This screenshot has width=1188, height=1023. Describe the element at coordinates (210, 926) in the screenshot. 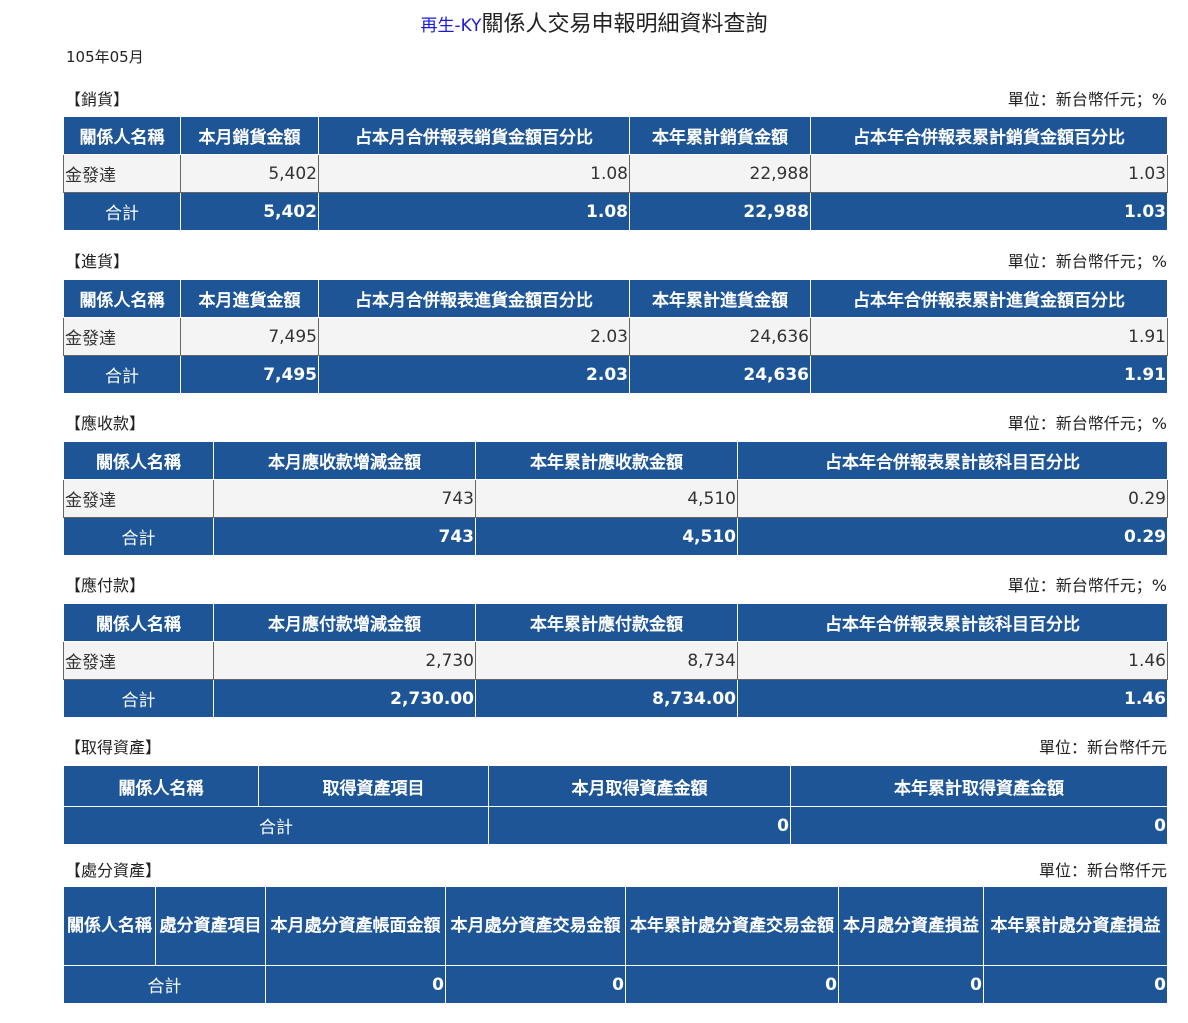

I see `column-header: 處分資產項目` at that location.